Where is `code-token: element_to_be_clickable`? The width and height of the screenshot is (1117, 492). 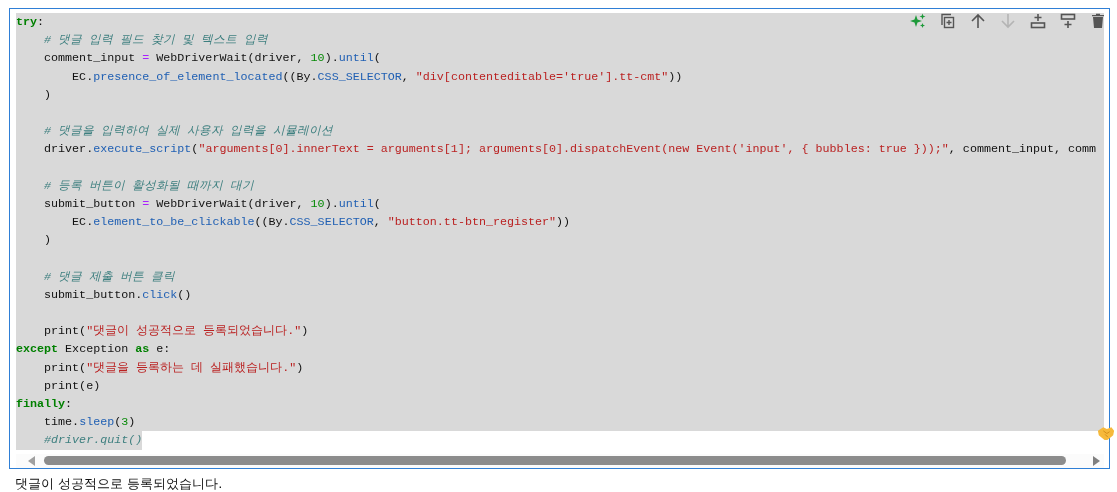 code-token: element_to_be_clickable is located at coordinates (174, 222).